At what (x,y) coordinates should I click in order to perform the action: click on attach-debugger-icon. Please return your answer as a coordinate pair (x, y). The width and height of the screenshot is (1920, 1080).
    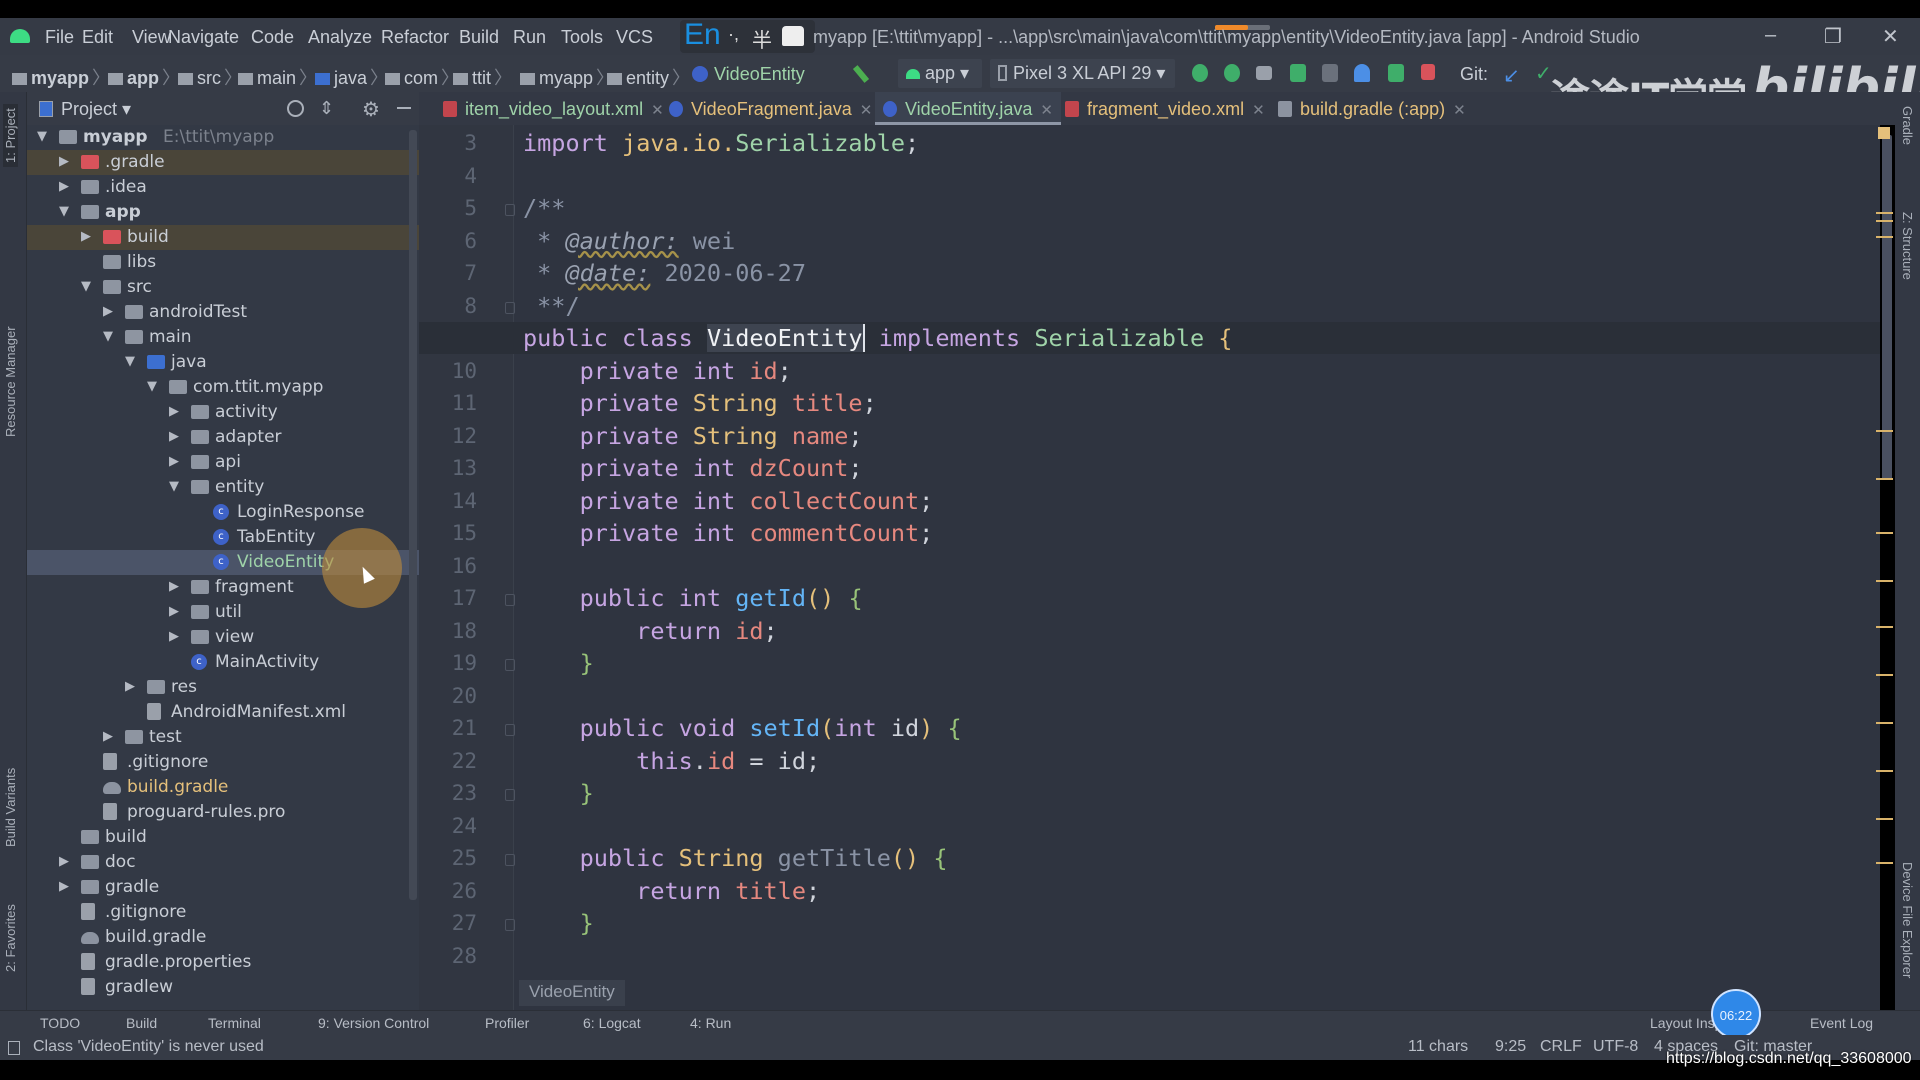
    Looking at the image, I should click on (1396, 73).